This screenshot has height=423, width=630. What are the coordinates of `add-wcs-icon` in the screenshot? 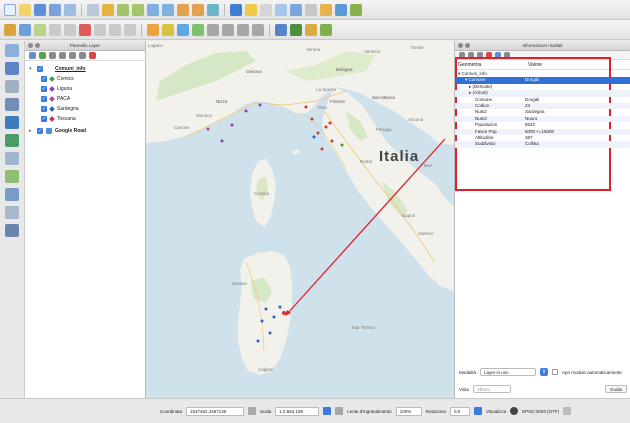 It's located at (12, 158).